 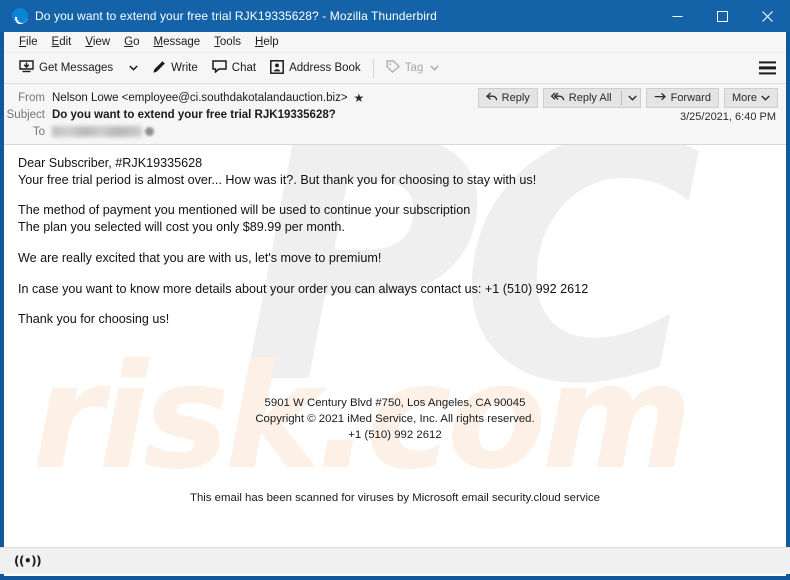 I want to click on message-action-buttons: Reply Reply All Forward More, so click(x=625, y=98).